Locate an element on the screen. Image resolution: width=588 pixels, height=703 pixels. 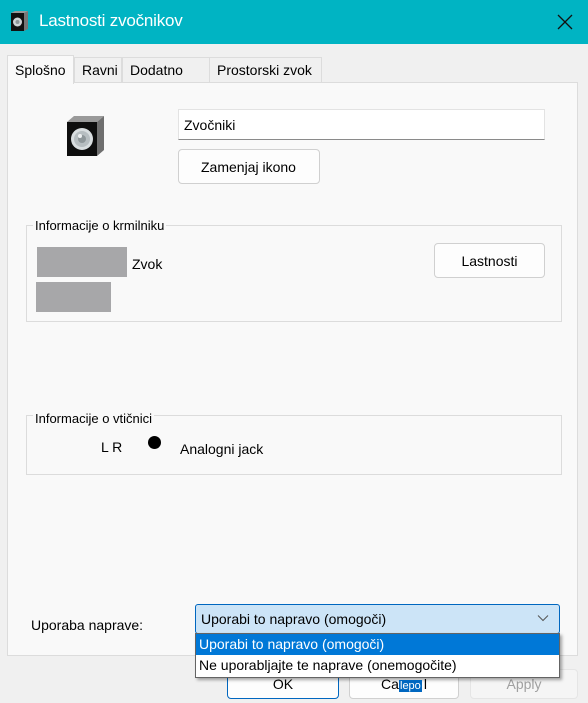
controller-properties-button: Lastnosti is located at coordinates (489, 260).